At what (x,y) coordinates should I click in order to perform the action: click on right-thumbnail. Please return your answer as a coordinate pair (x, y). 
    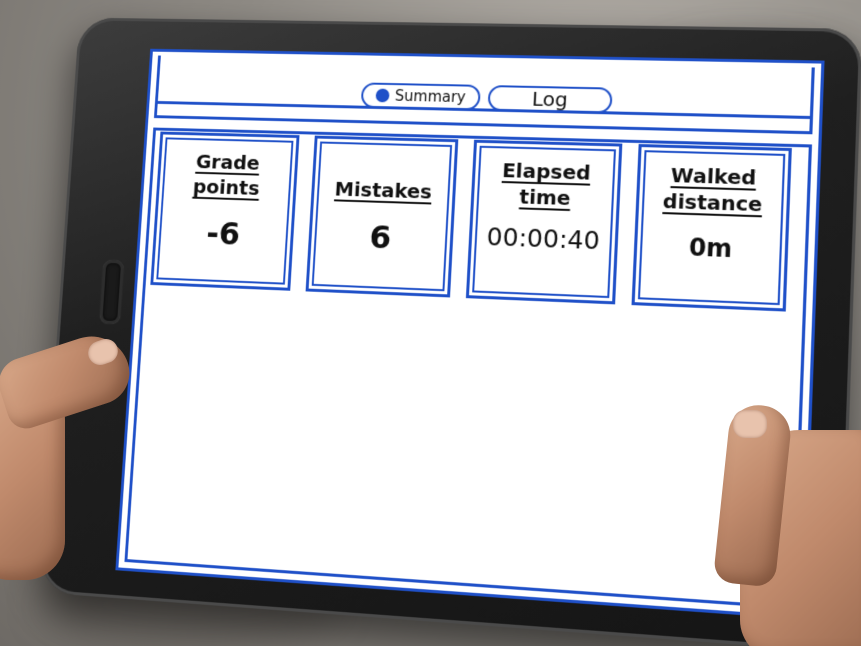
    Looking at the image, I should click on (750, 424).